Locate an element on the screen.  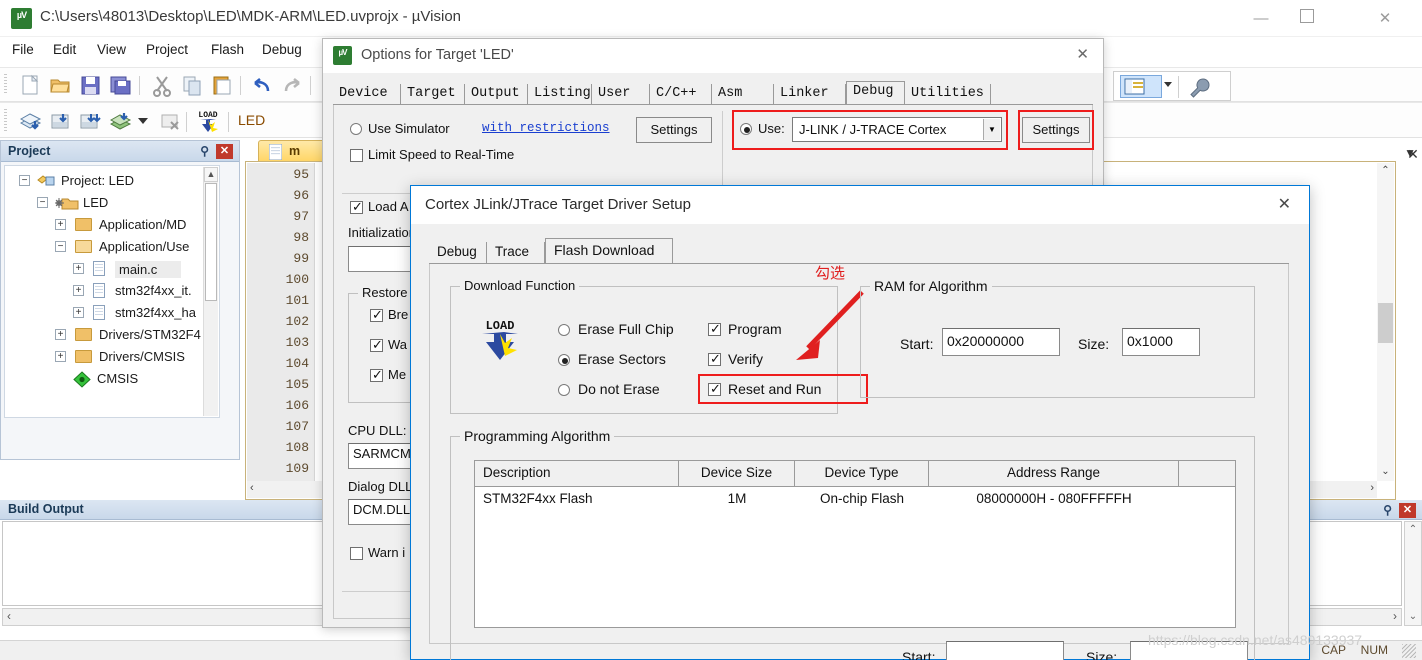
erase-full-chip-radio is located at coordinates (564, 330).